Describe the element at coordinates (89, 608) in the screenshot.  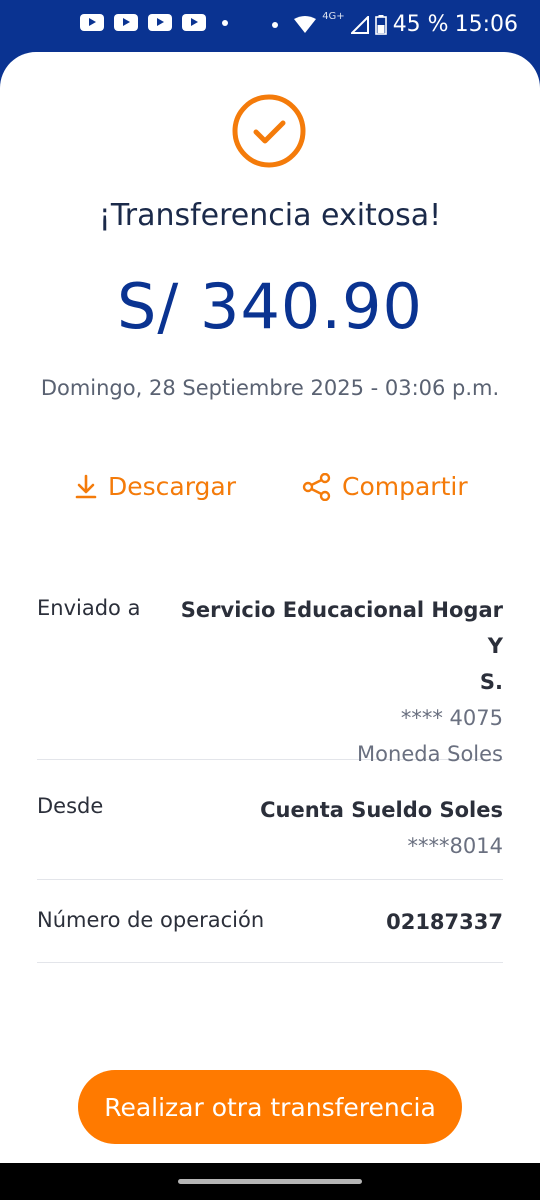
I see `recipient-label: Enviado a` at that location.